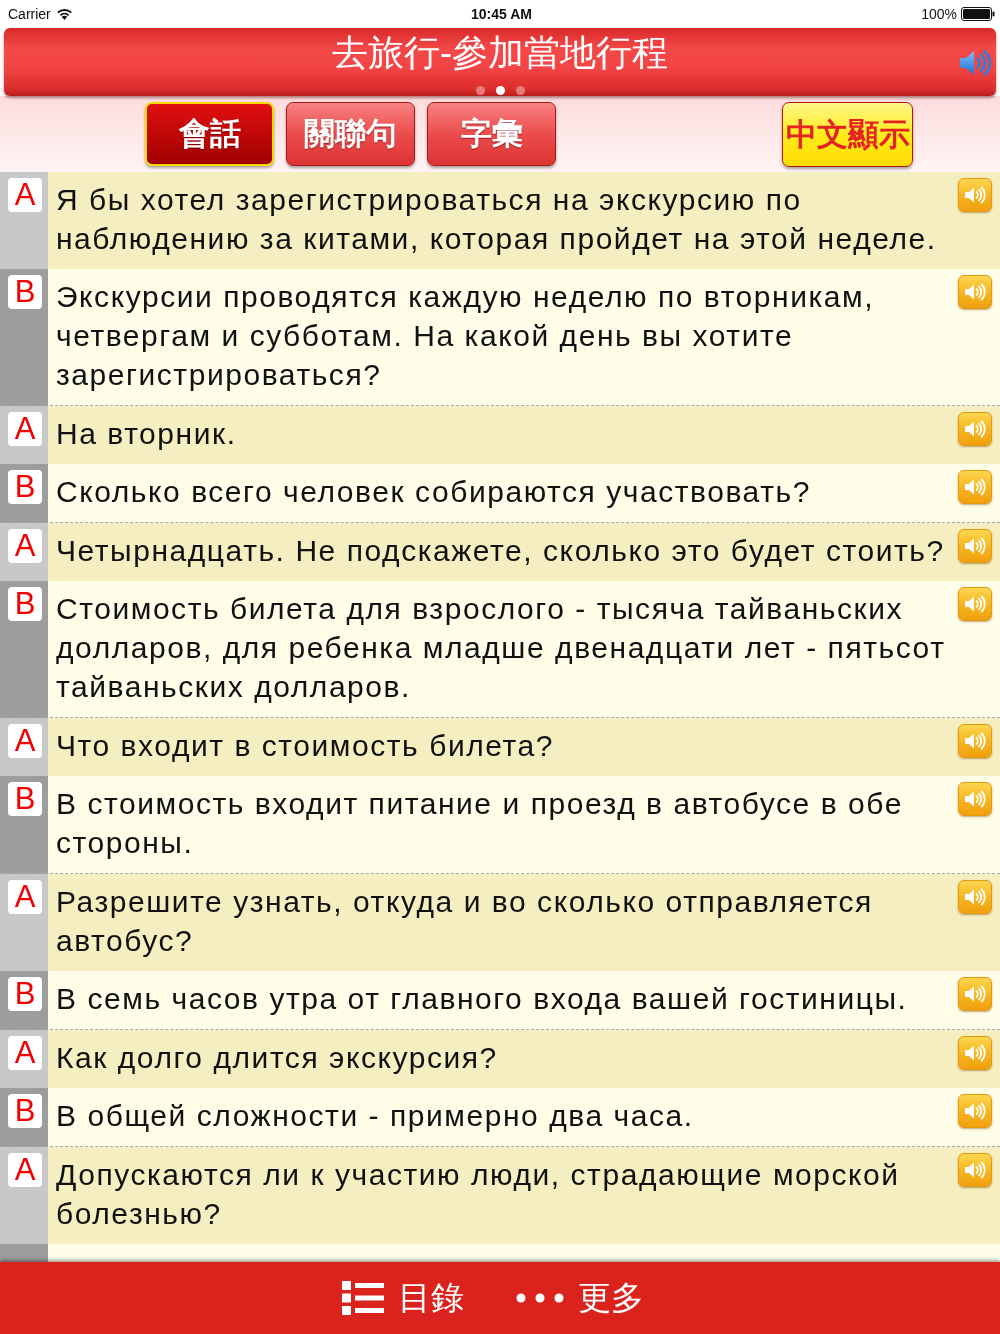 The height and width of the screenshot is (1334, 1000). Describe the element at coordinates (29, 14) in the screenshot. I see `carrier-name: Carrier` at that location.